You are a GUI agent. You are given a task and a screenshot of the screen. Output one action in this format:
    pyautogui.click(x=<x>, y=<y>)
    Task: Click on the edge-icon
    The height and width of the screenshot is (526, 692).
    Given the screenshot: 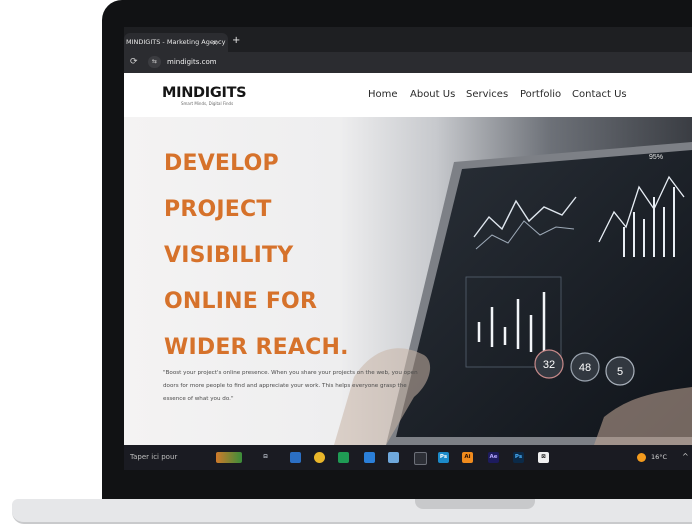 What is the action you would take?
    pyautogui.click(x=295, y=457)
    